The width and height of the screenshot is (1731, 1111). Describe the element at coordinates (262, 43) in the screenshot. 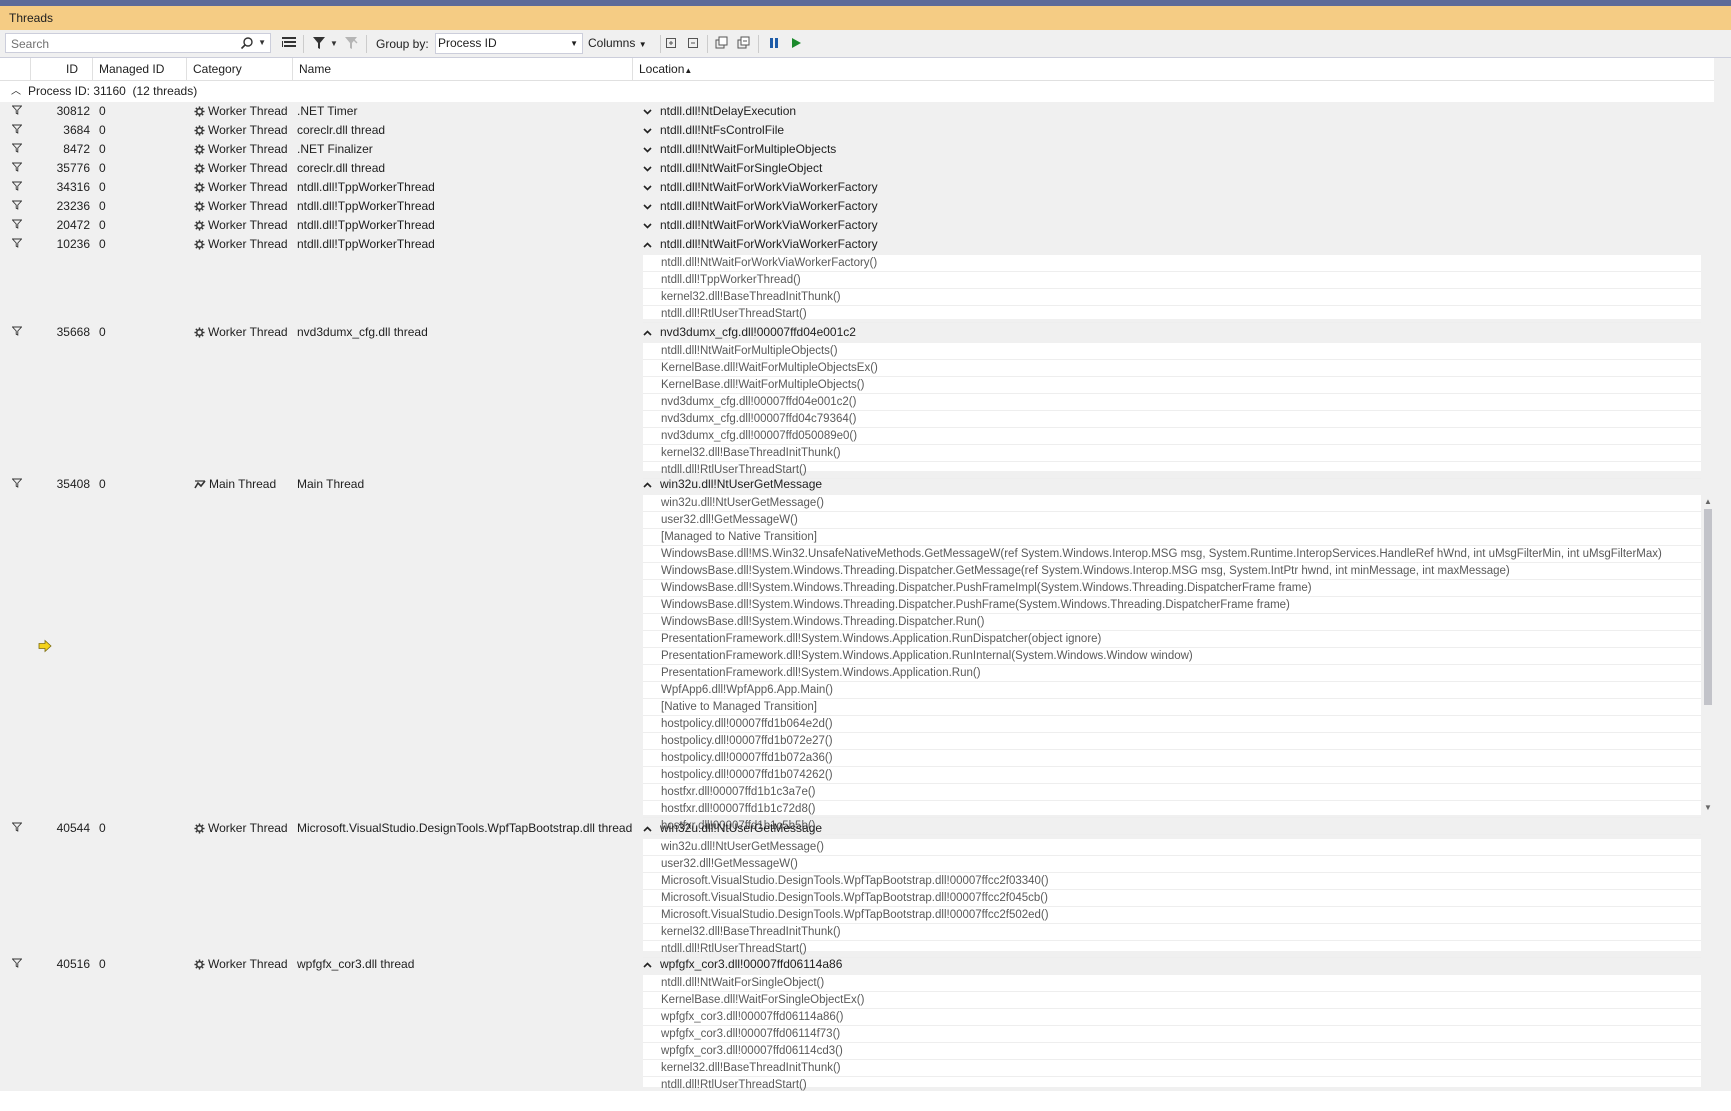

I see `search-options-dropdown-icon: ▼` at that location.